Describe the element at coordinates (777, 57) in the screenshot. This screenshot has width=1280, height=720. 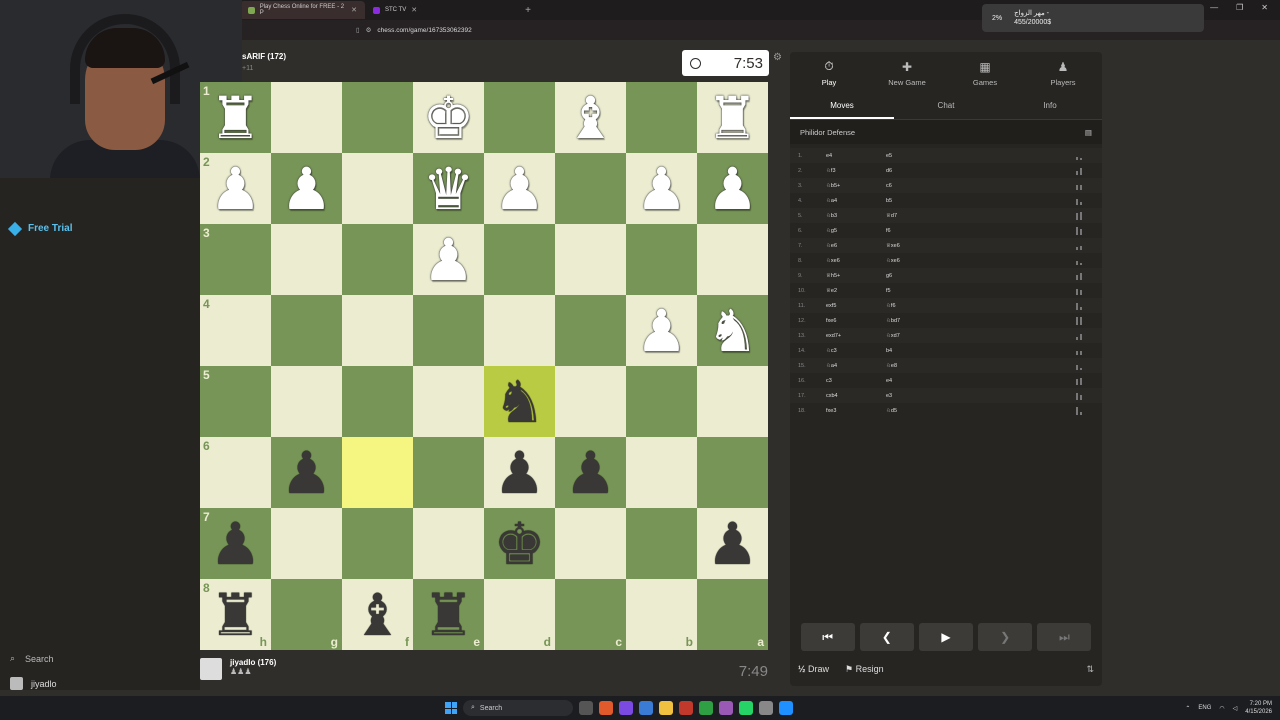
I see `board-settings-icon: ⚙` at that location.